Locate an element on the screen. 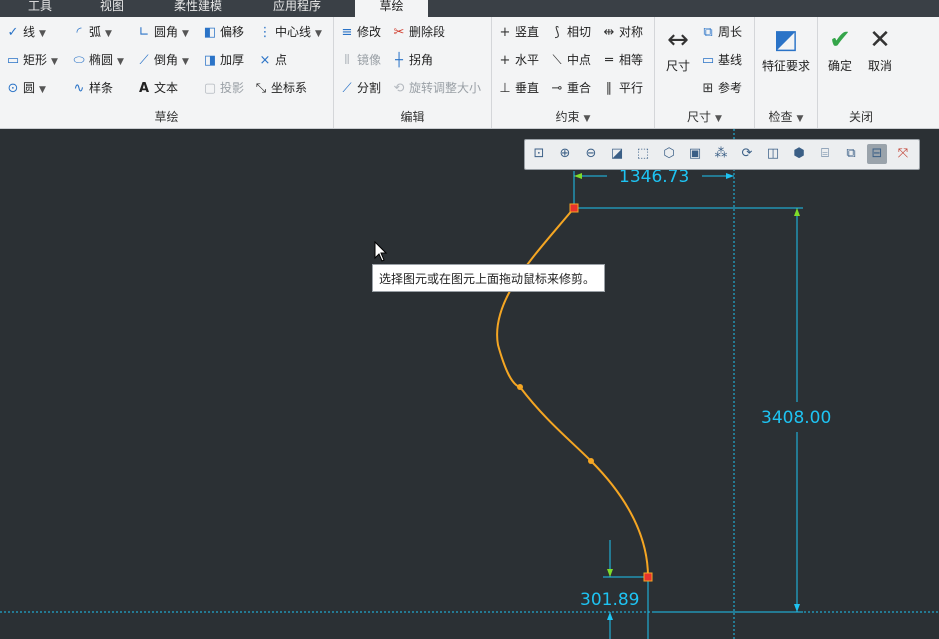 This screenshot has height=639, width=939. delete-segment-tool: ✂ 删除段 is located at coordinates (418, 32).